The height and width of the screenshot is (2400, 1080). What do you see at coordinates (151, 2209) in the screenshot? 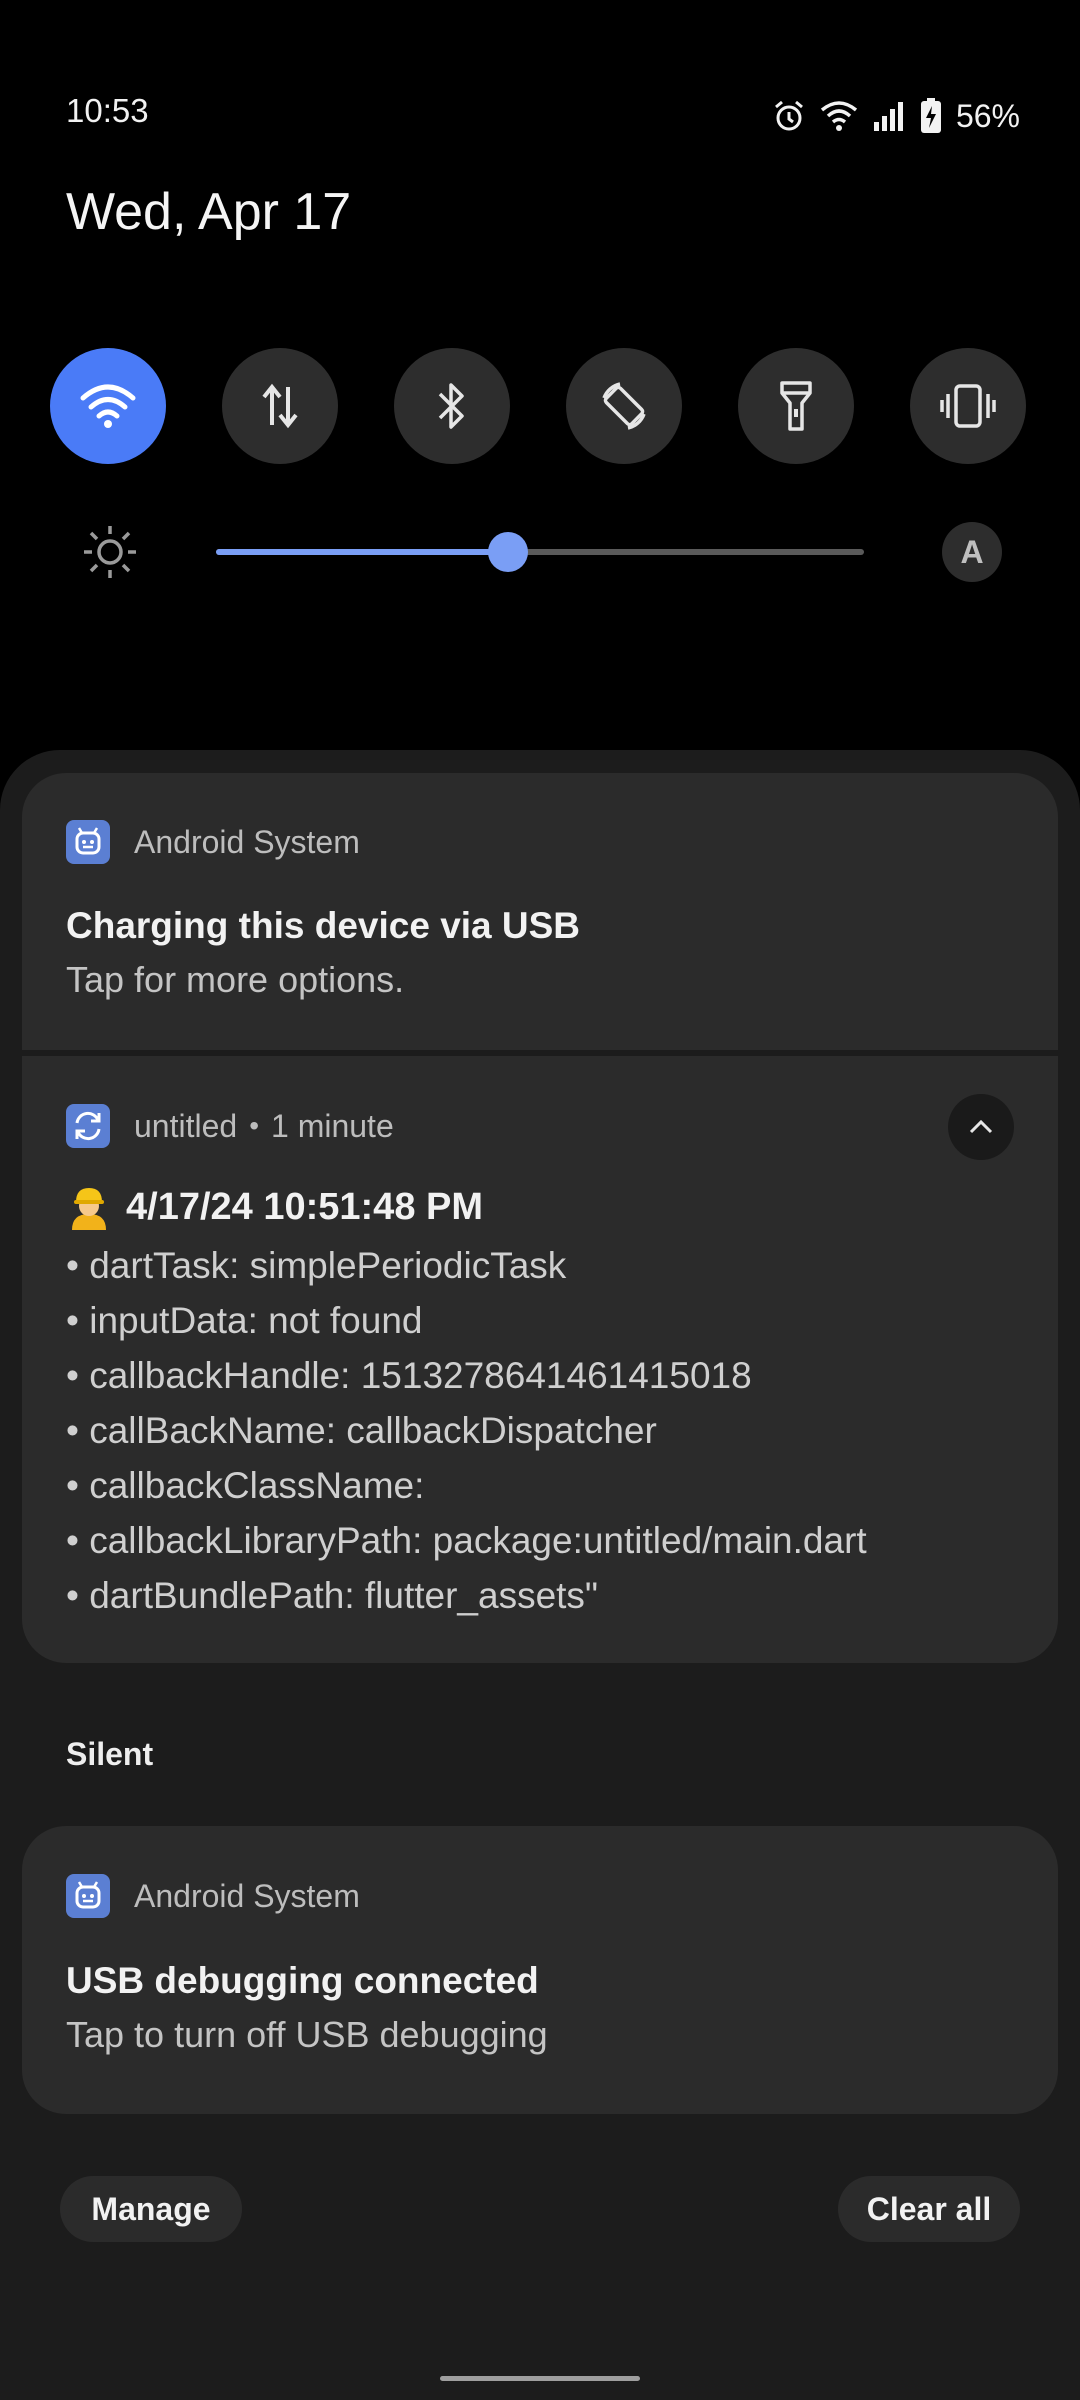
I see `manage-button: Manage` at bounding box center [151, 2209].